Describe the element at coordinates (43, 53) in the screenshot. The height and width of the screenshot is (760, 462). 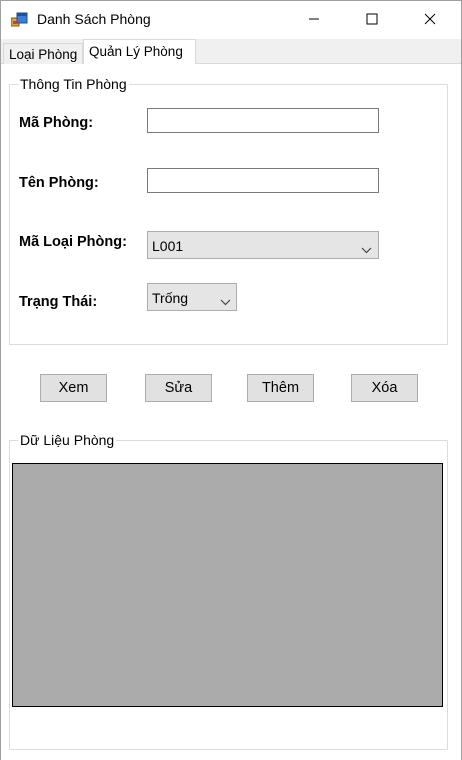
I see `tab-loai-phong: Loại Phòng` at that location.